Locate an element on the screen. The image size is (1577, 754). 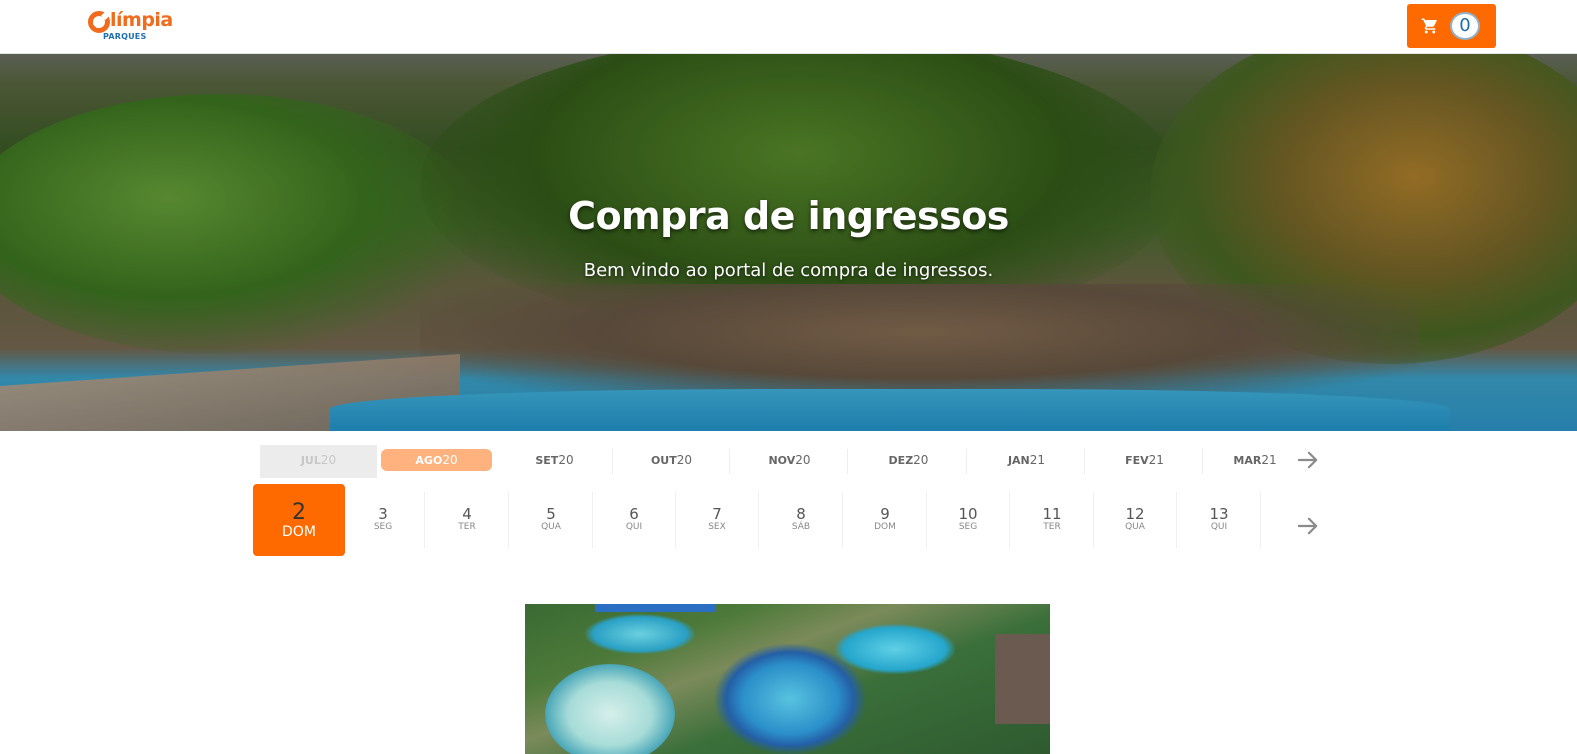
month-abbr: MAR is located at coordinates (1247, 460).